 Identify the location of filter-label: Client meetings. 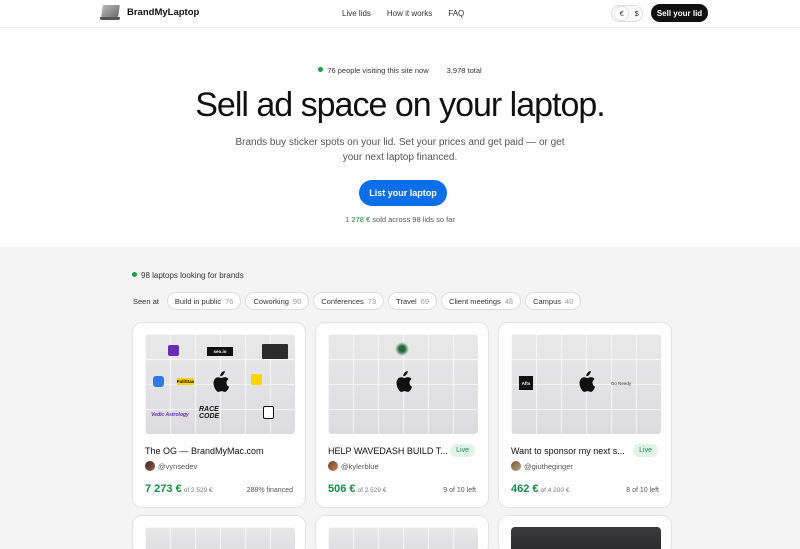
(475, 301).